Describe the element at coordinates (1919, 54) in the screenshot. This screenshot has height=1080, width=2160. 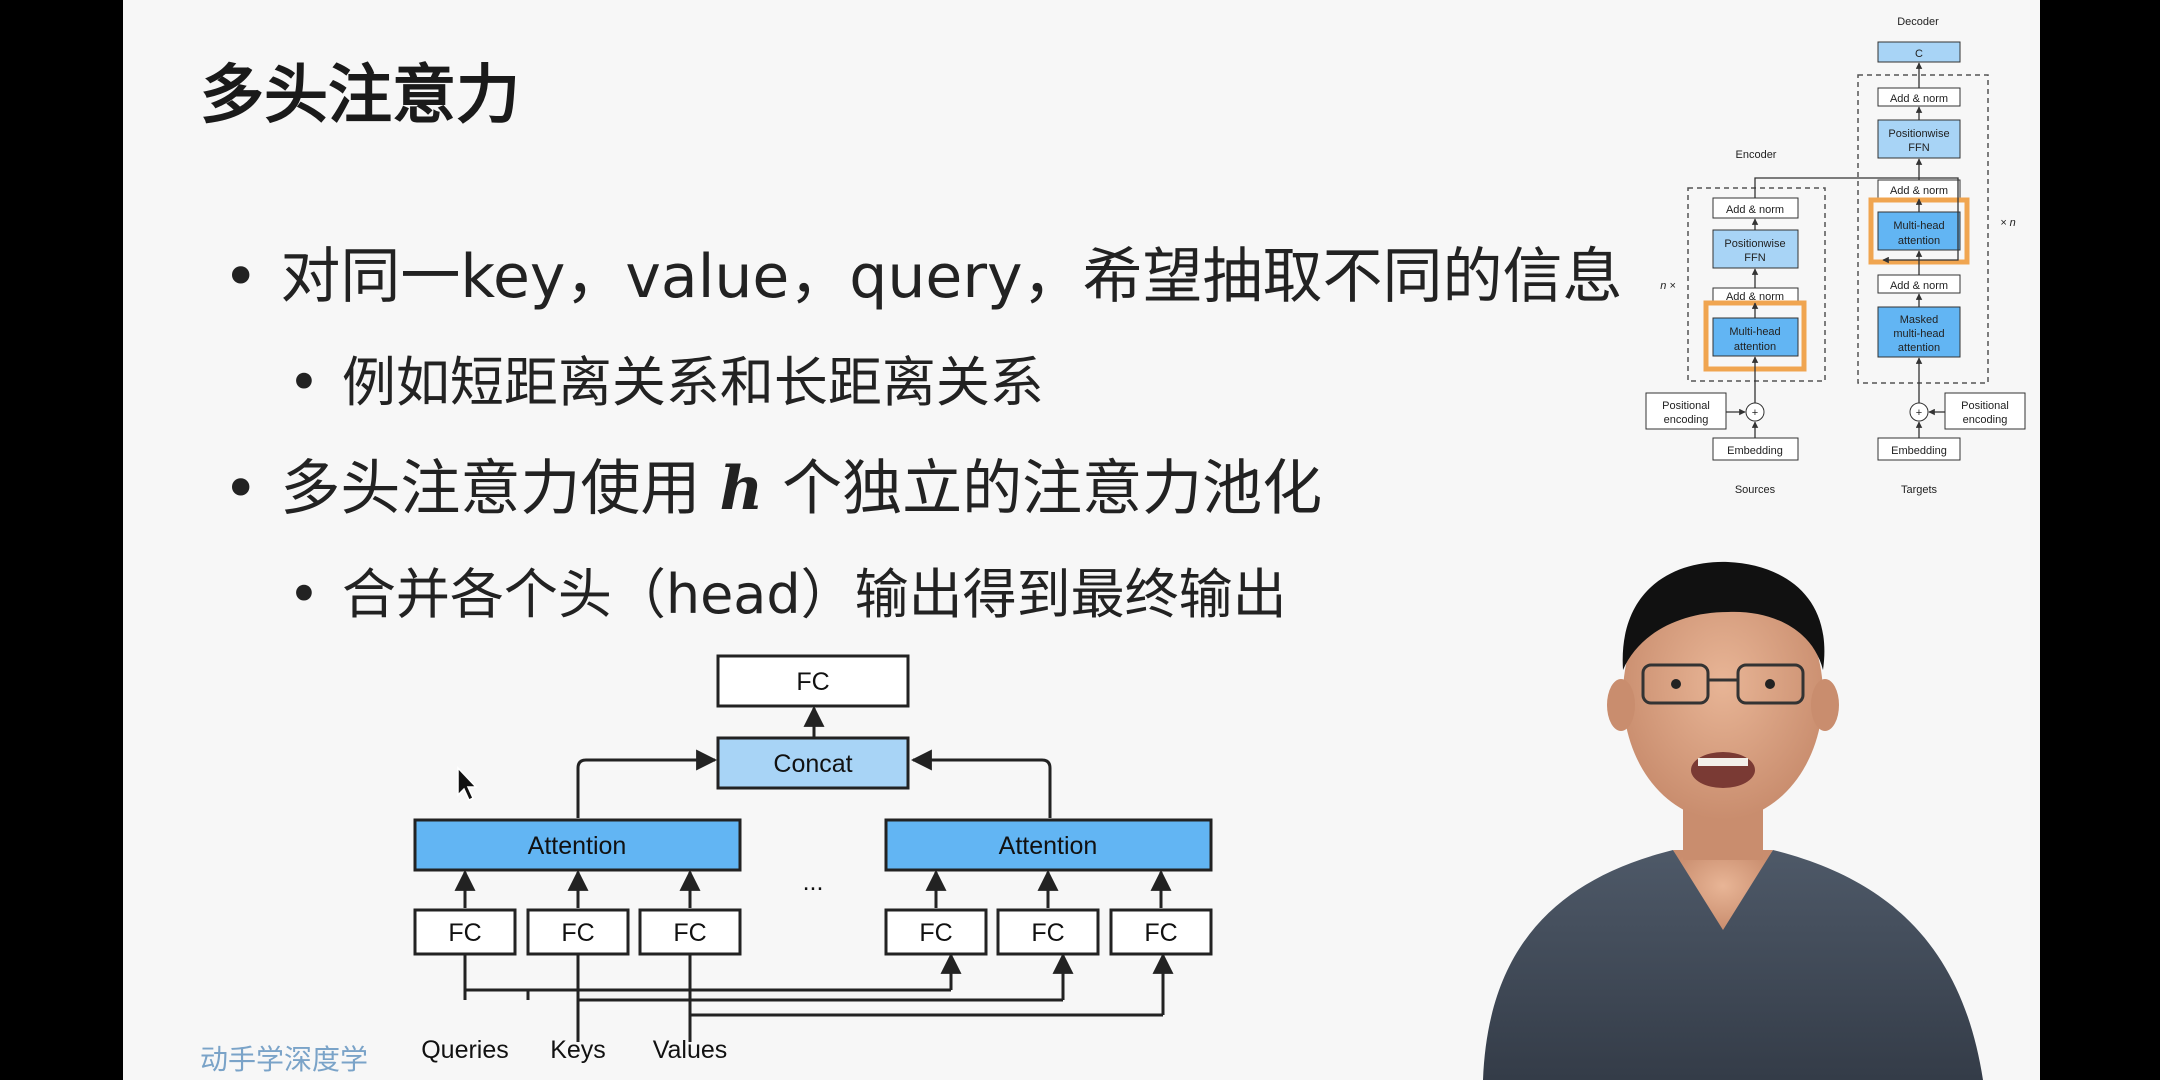
I see `svg-text: C` at that location.